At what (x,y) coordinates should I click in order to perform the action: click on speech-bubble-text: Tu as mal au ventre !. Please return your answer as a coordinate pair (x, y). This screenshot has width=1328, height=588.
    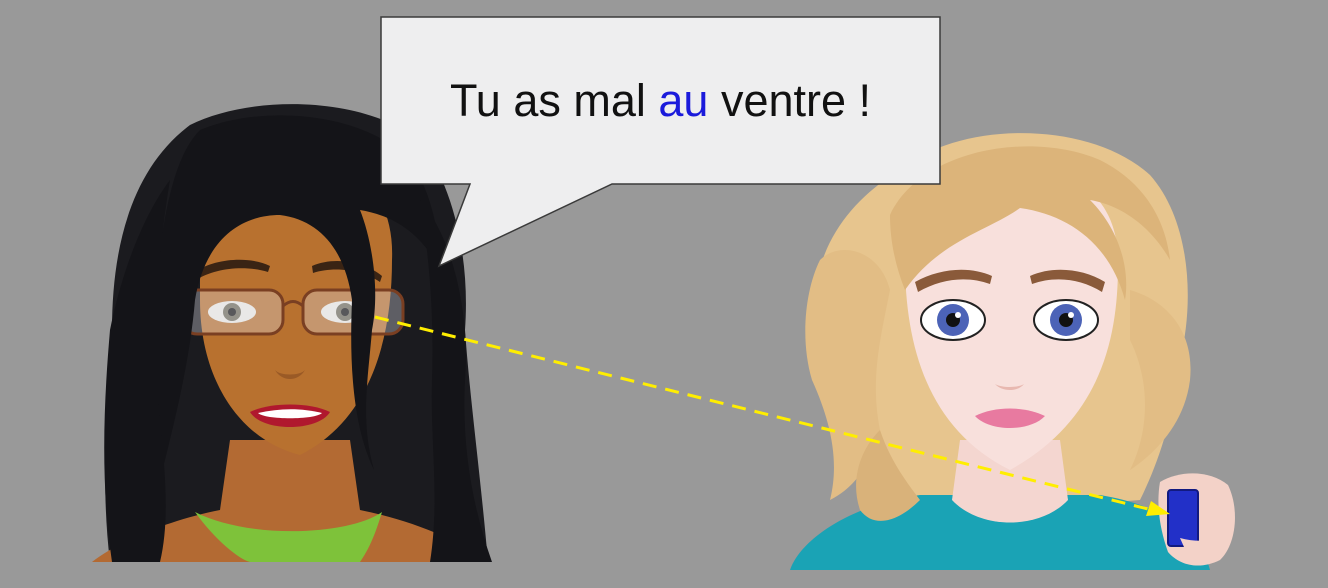
    Looking at the image, I should click on (660, 101).